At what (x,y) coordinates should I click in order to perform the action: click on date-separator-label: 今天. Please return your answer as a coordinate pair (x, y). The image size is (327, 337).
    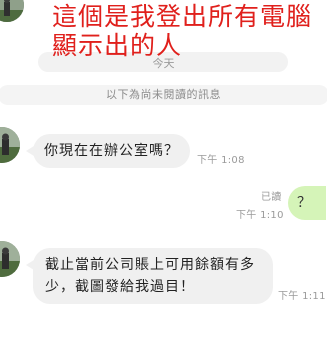
    Looking at the image, I should click on (163, 63).